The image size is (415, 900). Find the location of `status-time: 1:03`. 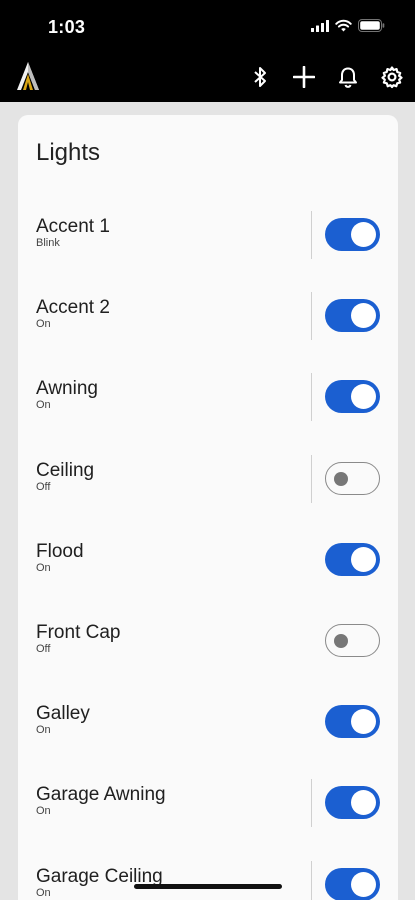

status-time: 1:03 is located at coordinates (67, 27).